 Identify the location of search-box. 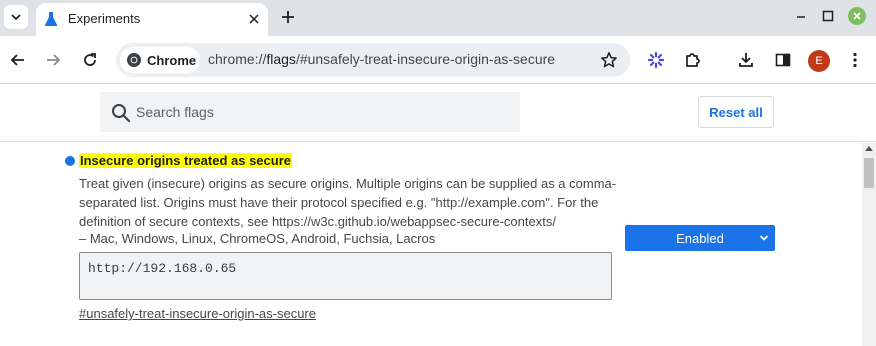
(310, 112).